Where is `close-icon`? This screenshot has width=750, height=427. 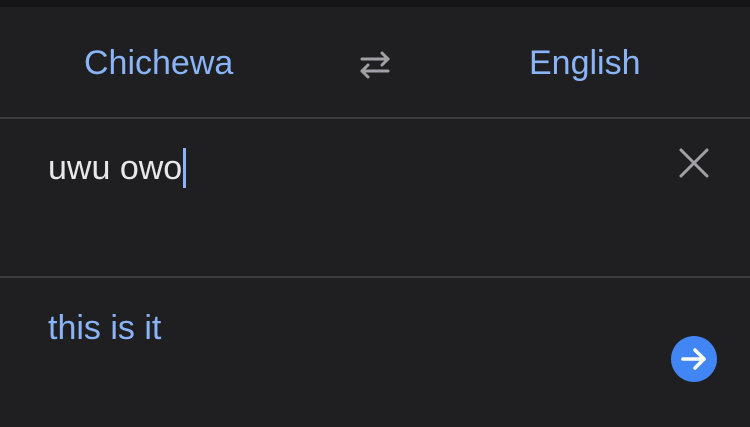 close-icon is located at coordinates (694, 163).